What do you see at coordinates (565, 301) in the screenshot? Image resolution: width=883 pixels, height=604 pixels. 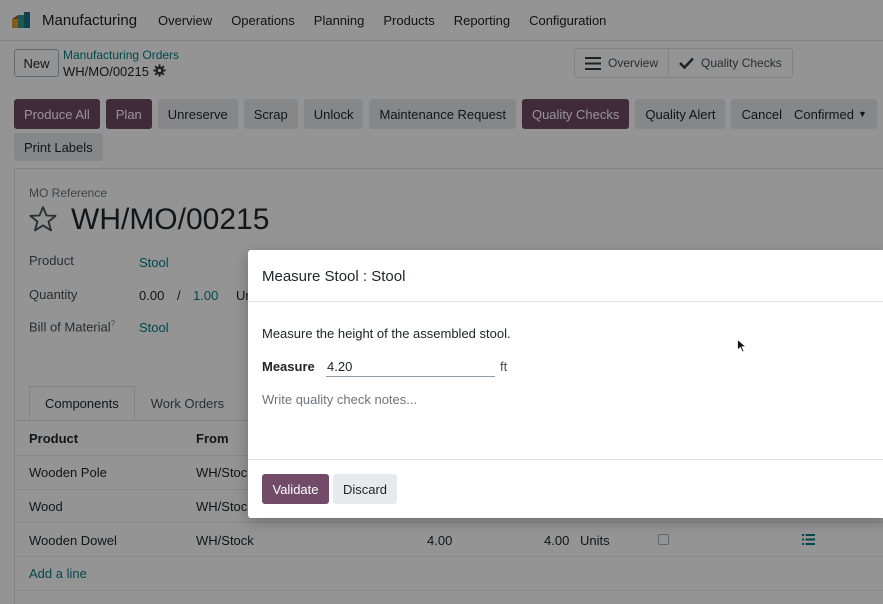 I see `dialog-header-divider` at bounding box center [565, 301].